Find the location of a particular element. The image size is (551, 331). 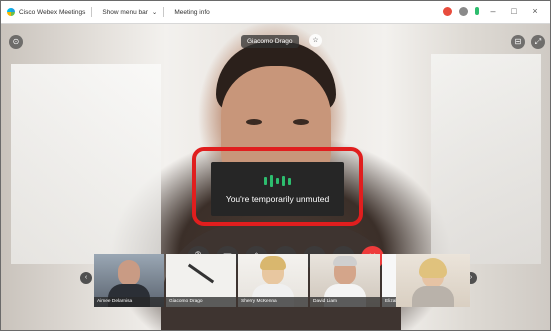

participant-tile: Giacomo Drago is located at coordinates (201, 280).